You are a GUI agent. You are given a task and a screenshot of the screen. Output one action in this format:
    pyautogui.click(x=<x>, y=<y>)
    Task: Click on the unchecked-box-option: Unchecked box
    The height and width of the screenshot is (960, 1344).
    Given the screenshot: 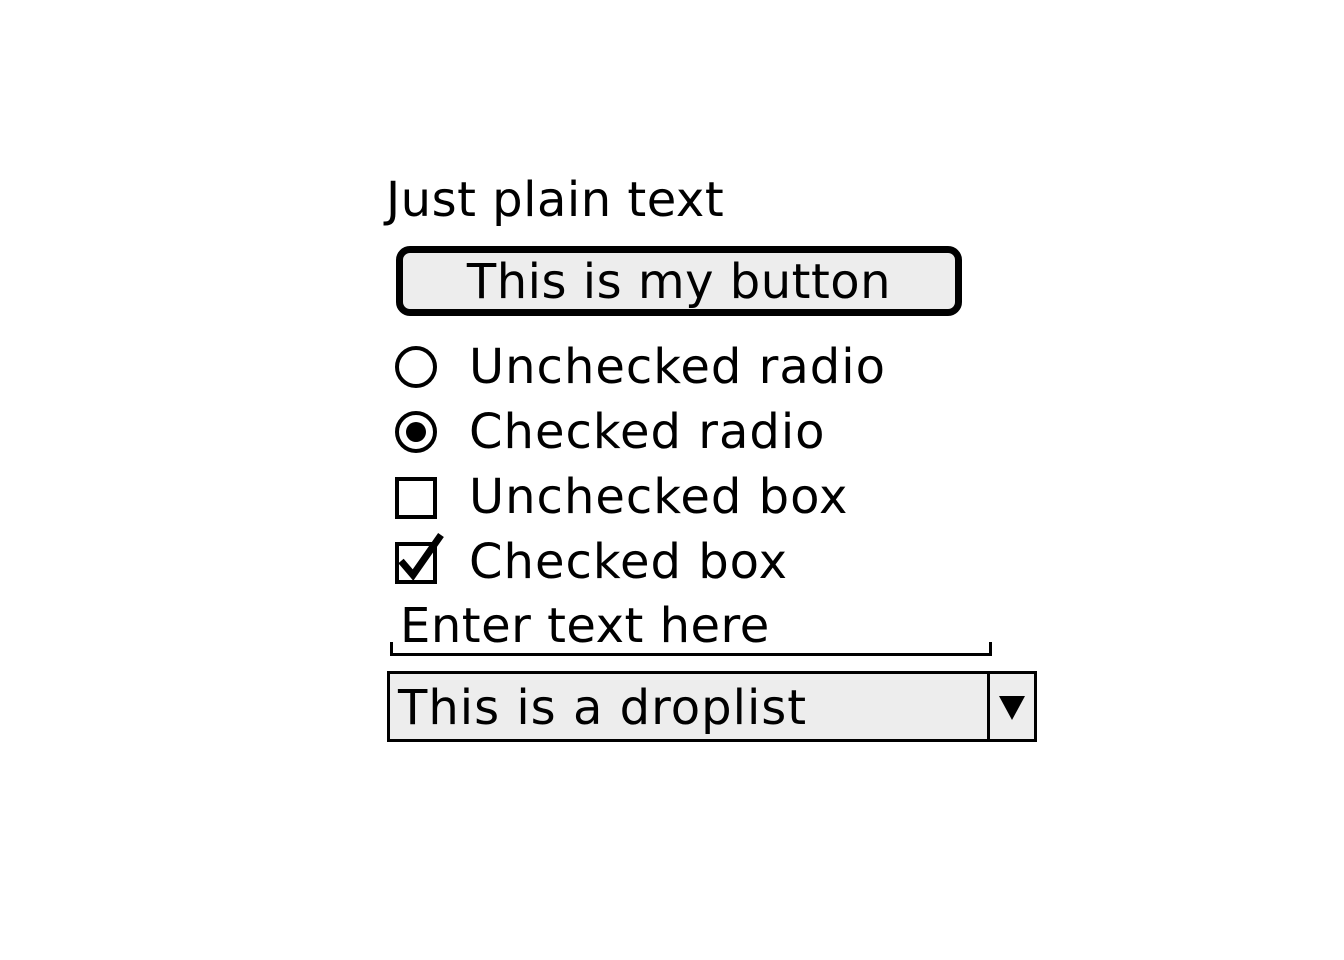 What is the action you would take?
    pyautogui.click(x=620, y=497)
    